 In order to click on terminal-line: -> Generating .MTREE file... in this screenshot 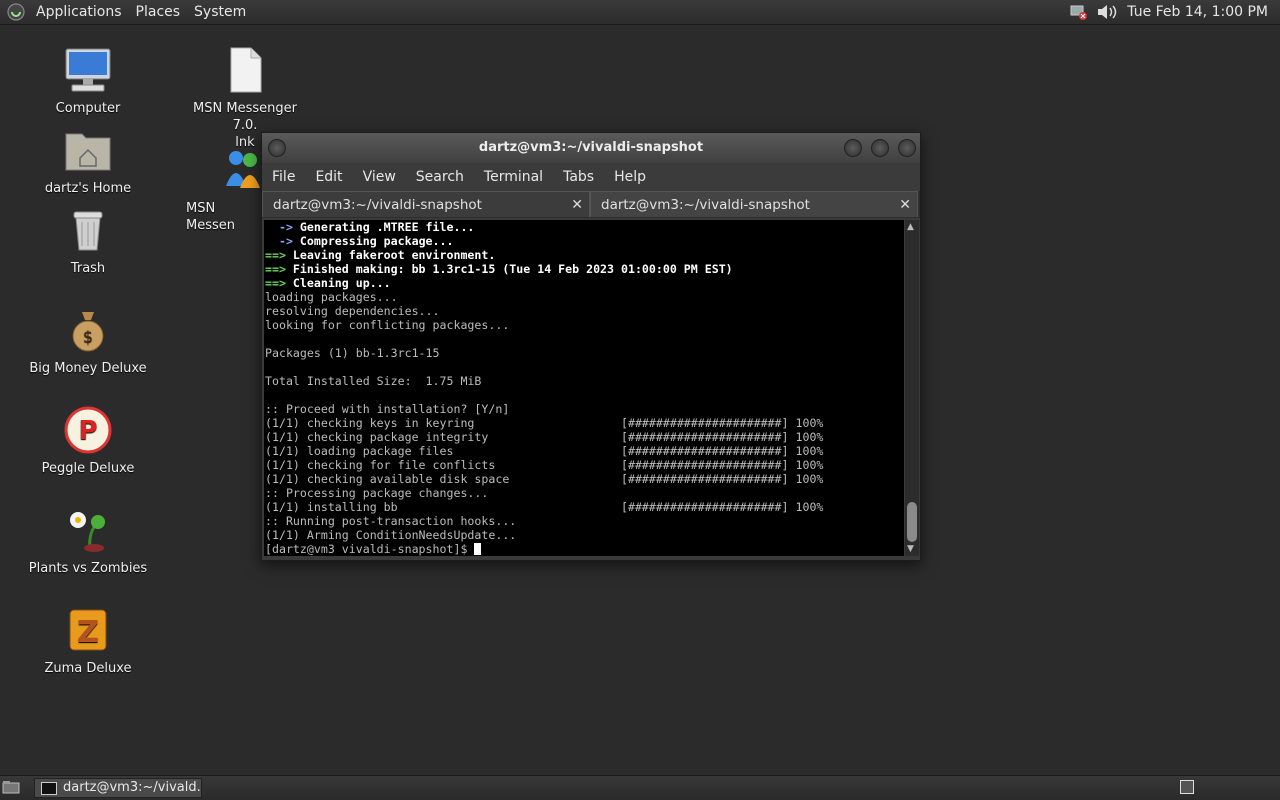, I will do `click(370, 227)`.